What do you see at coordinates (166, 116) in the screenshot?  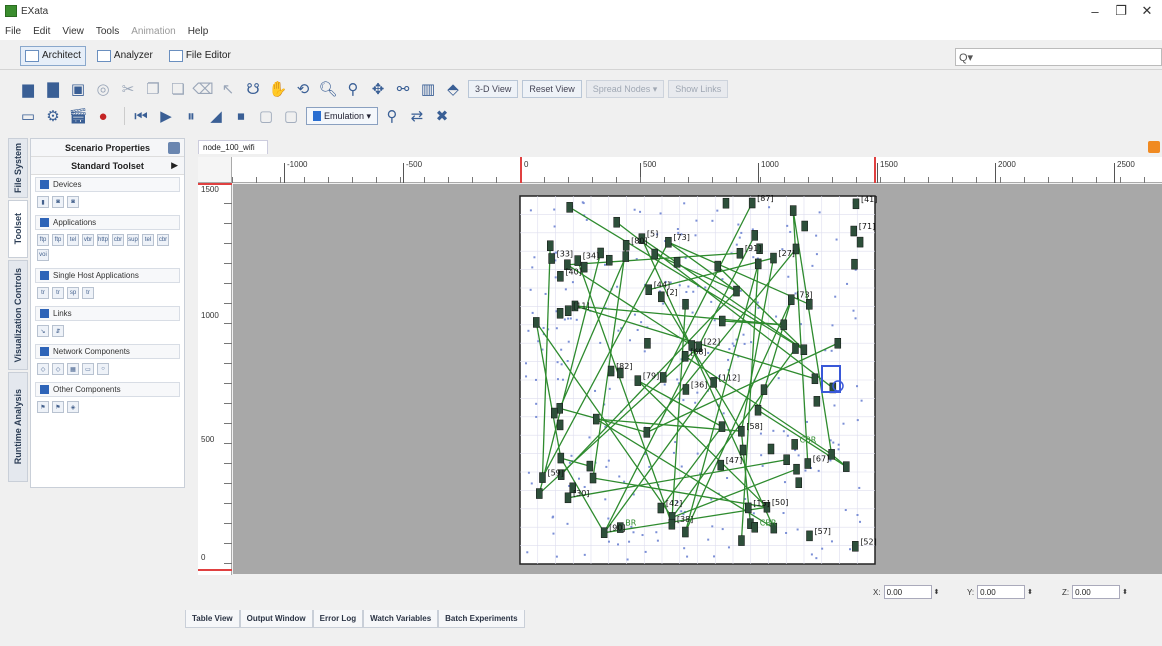 I see `play-icon: ▶` at bounding box center [166, 116].